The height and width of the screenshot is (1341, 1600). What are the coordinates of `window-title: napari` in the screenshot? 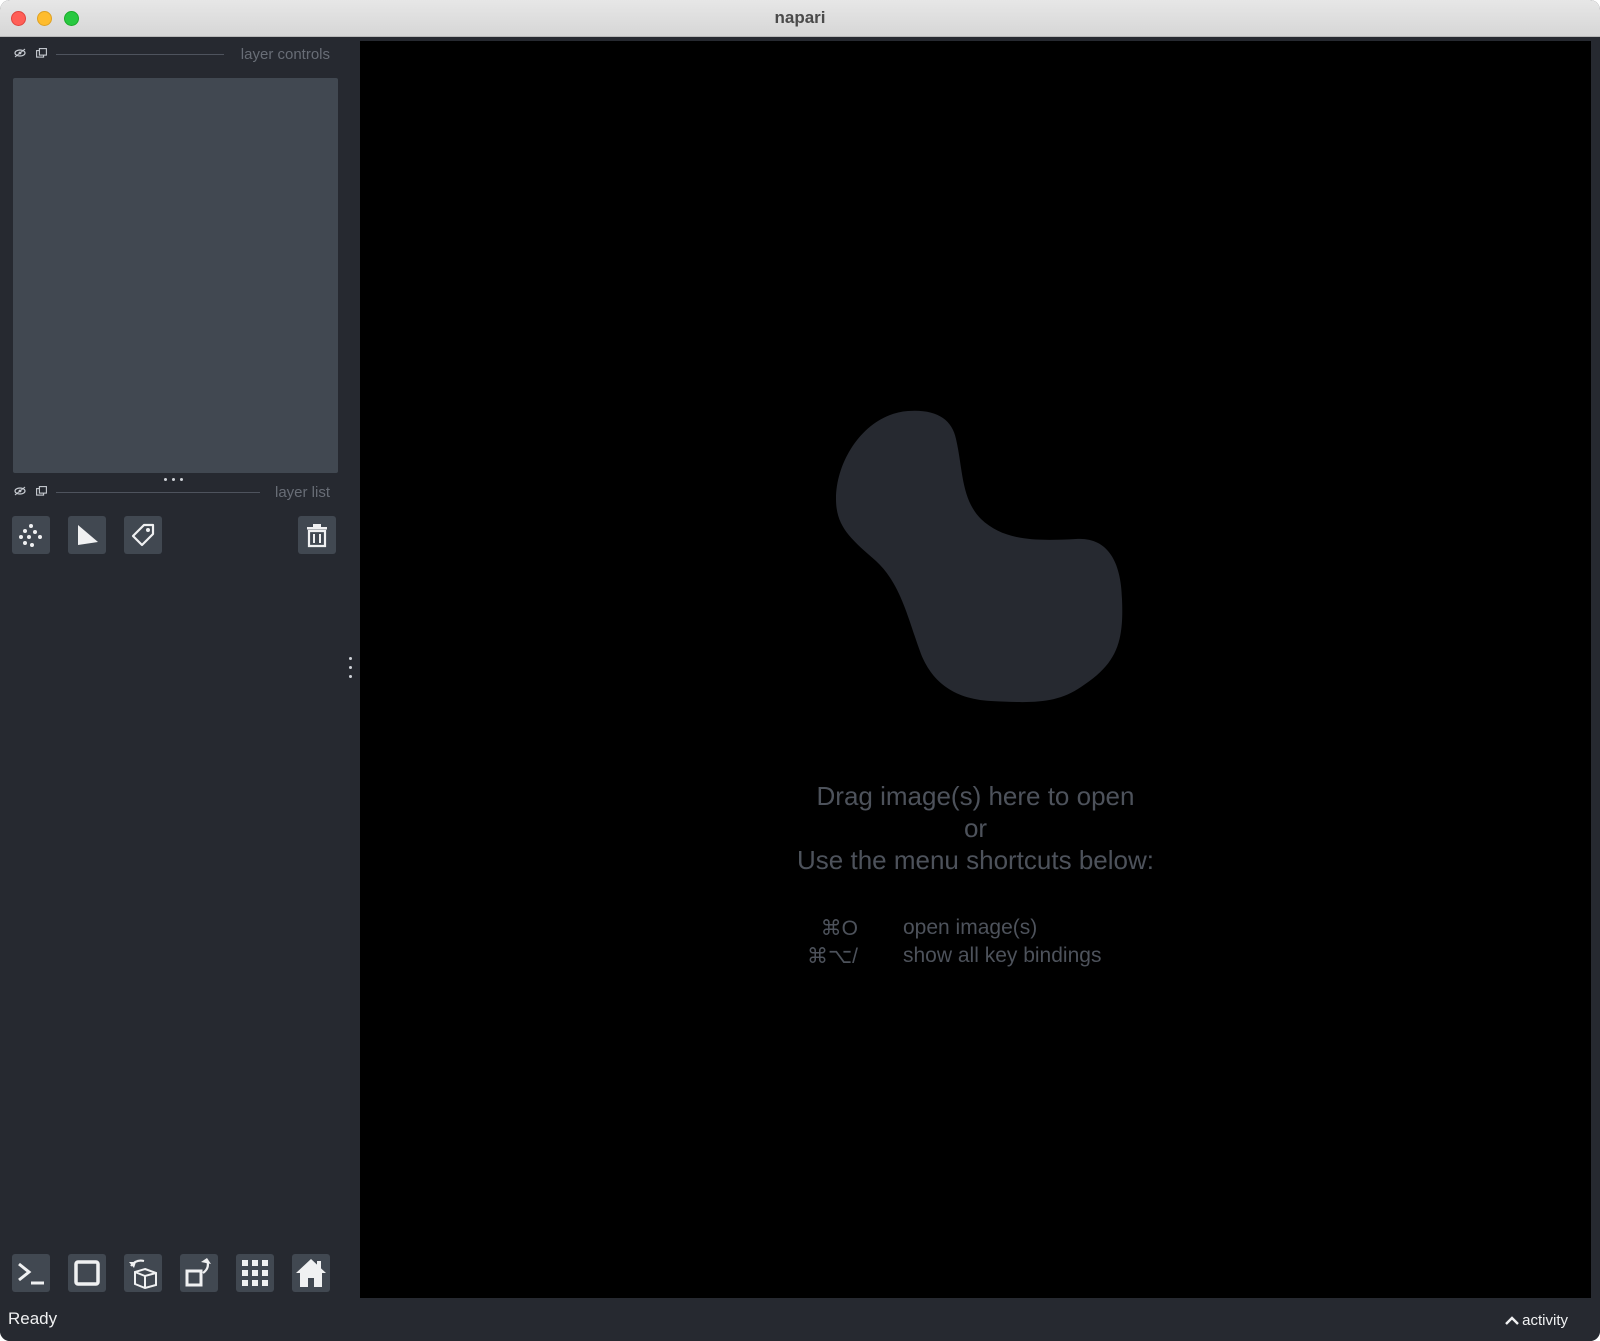 It's located at (800, 17).